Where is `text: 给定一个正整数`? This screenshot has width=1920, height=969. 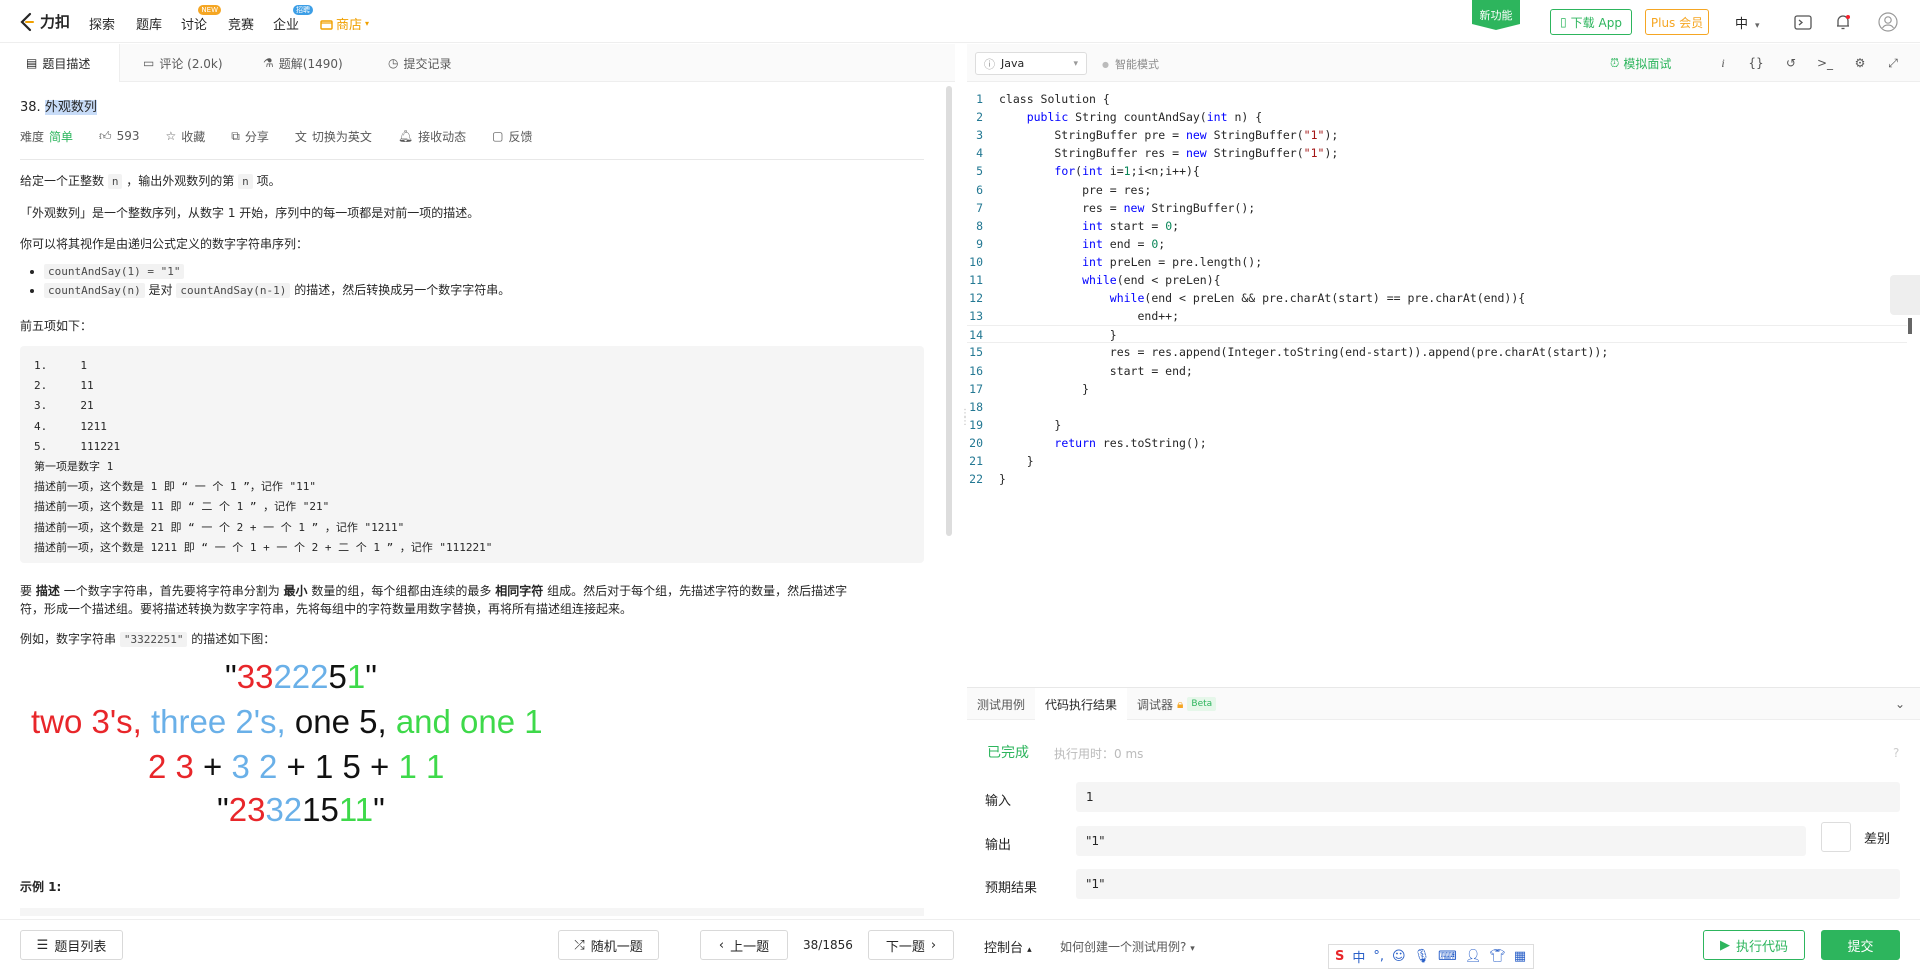
text: 给定一个正整数 is located at coordinates (62, 181).